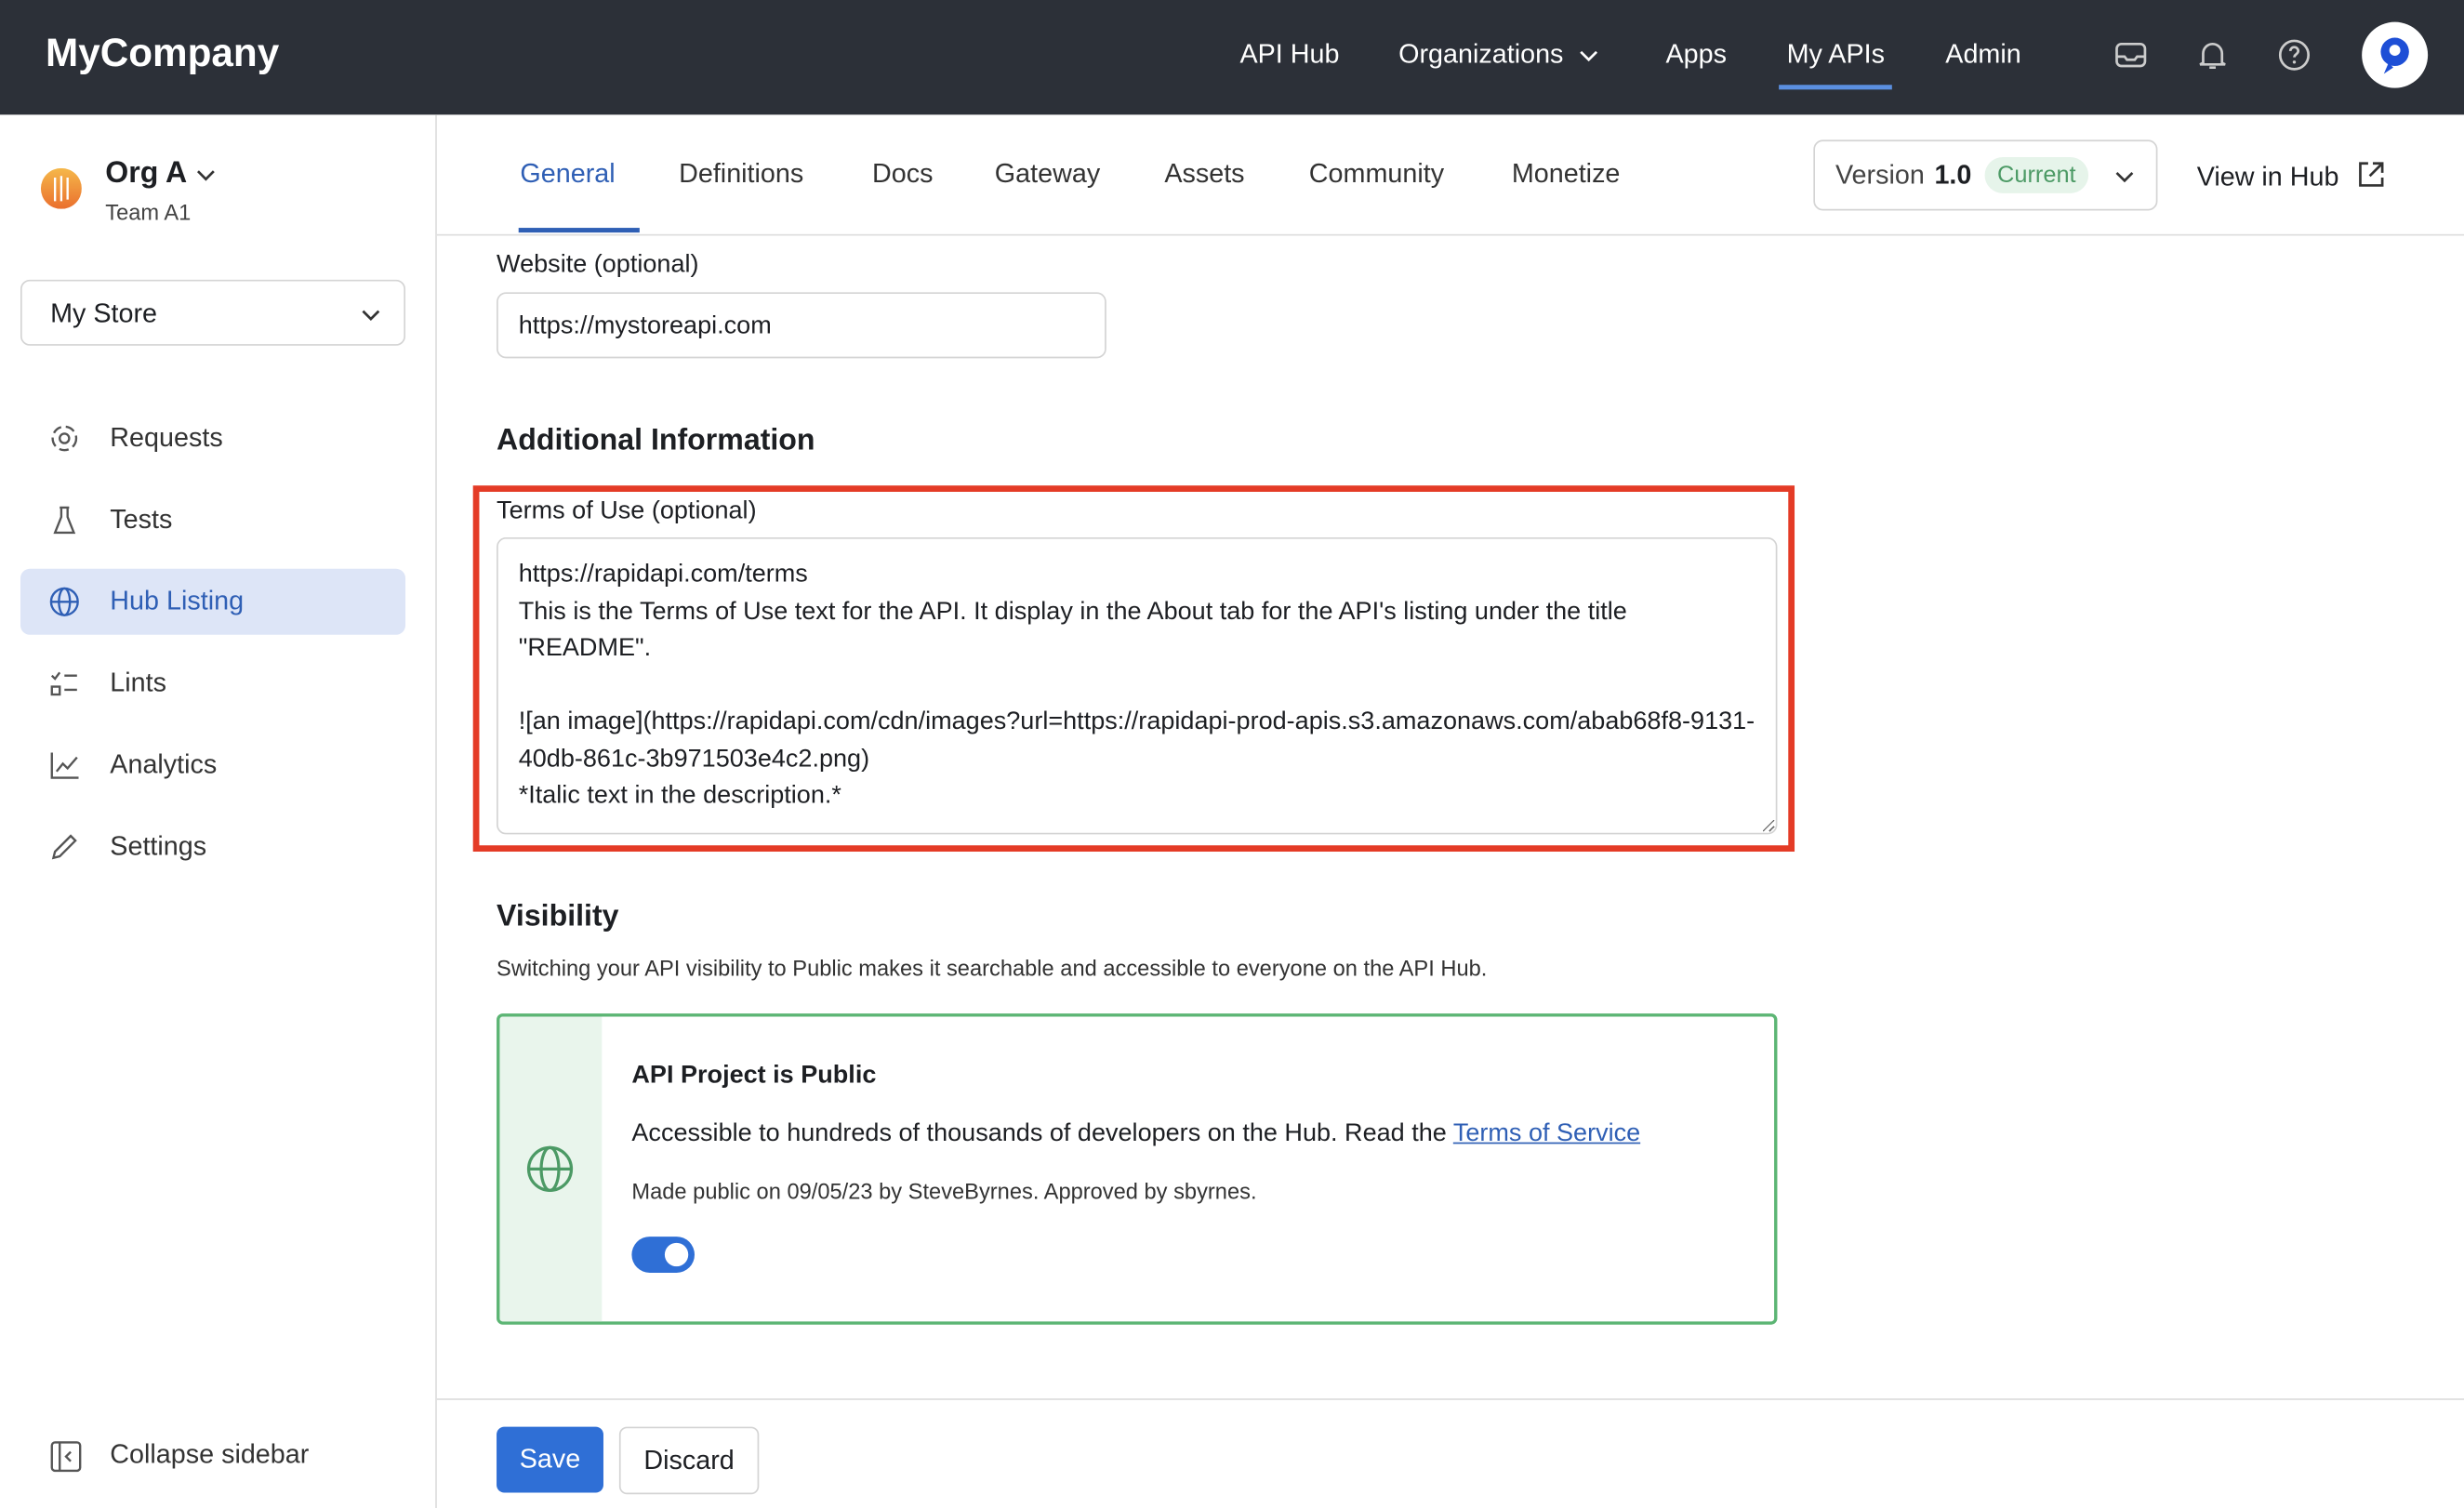 The height and width of the screenshot is (1508, 2464). Describe the element at coordinates (64, 847) in the screenshot. I see `pencil-icon` at that location.